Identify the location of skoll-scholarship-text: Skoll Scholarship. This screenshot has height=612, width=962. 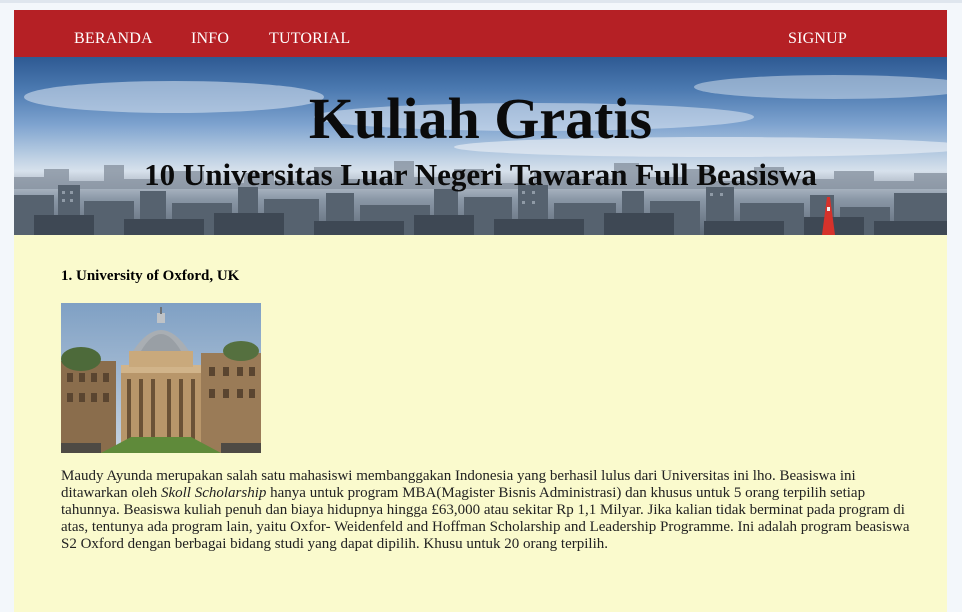
(213, 493).